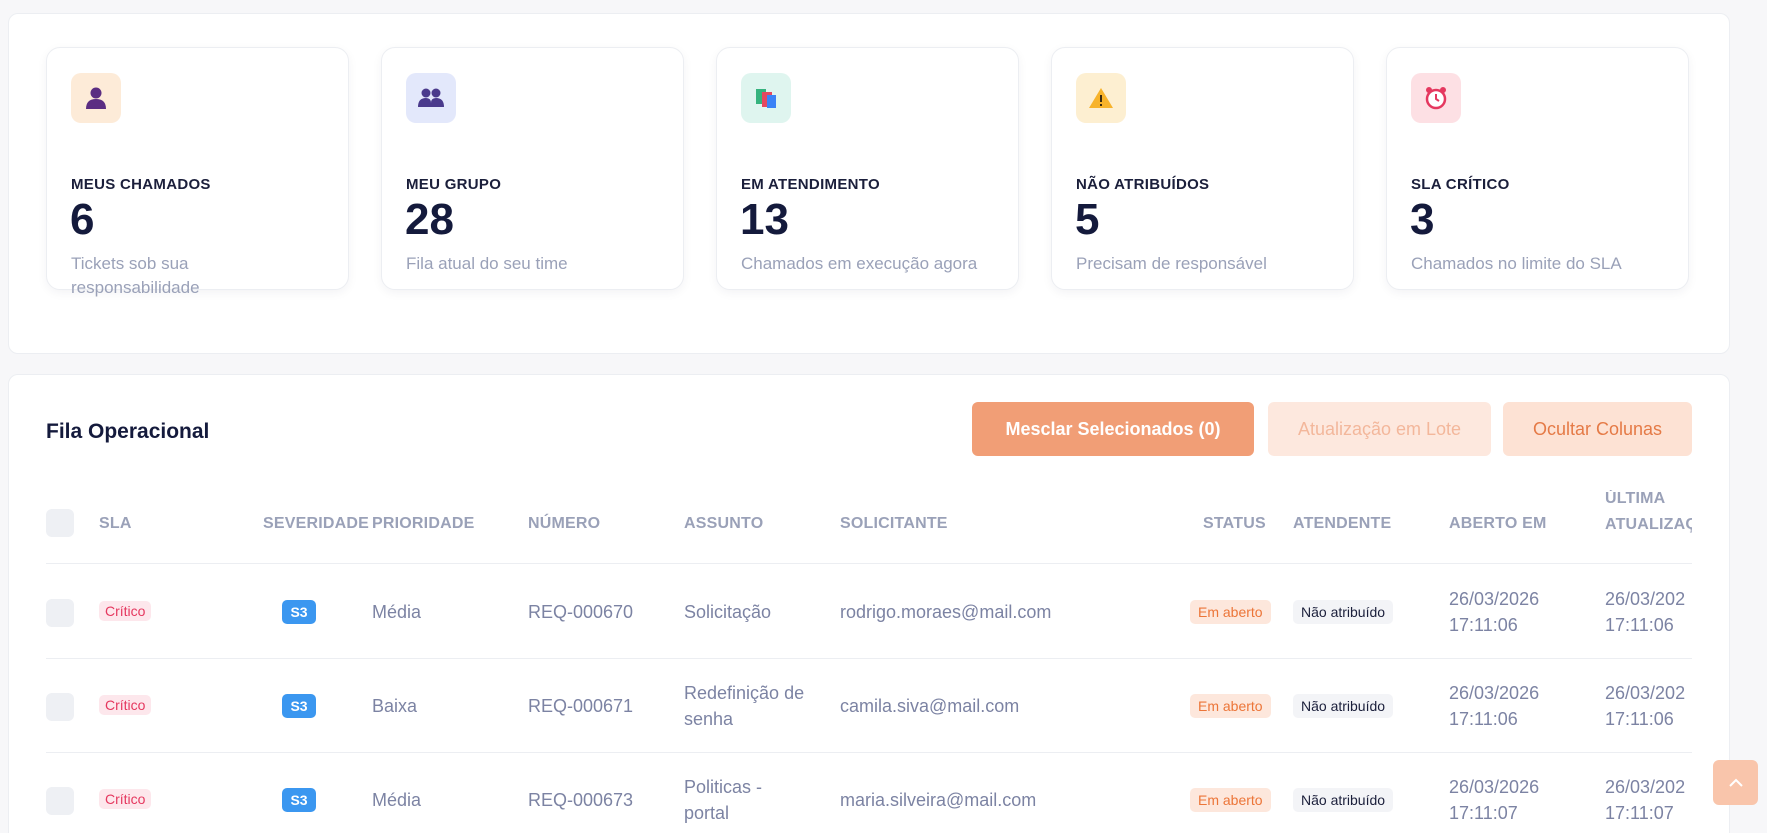 This screenshot has height=833, width=1767. Describe the element at coordinates (1087, 219) in the screenshot. I see `stat-value: 5` at that location.